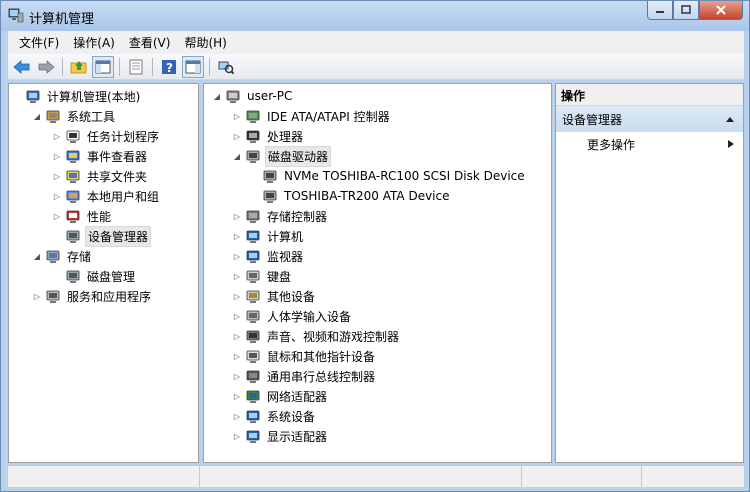 The image size is (750, 492). I want to click on device-category: ▷ 监视器, so click(268, 256).